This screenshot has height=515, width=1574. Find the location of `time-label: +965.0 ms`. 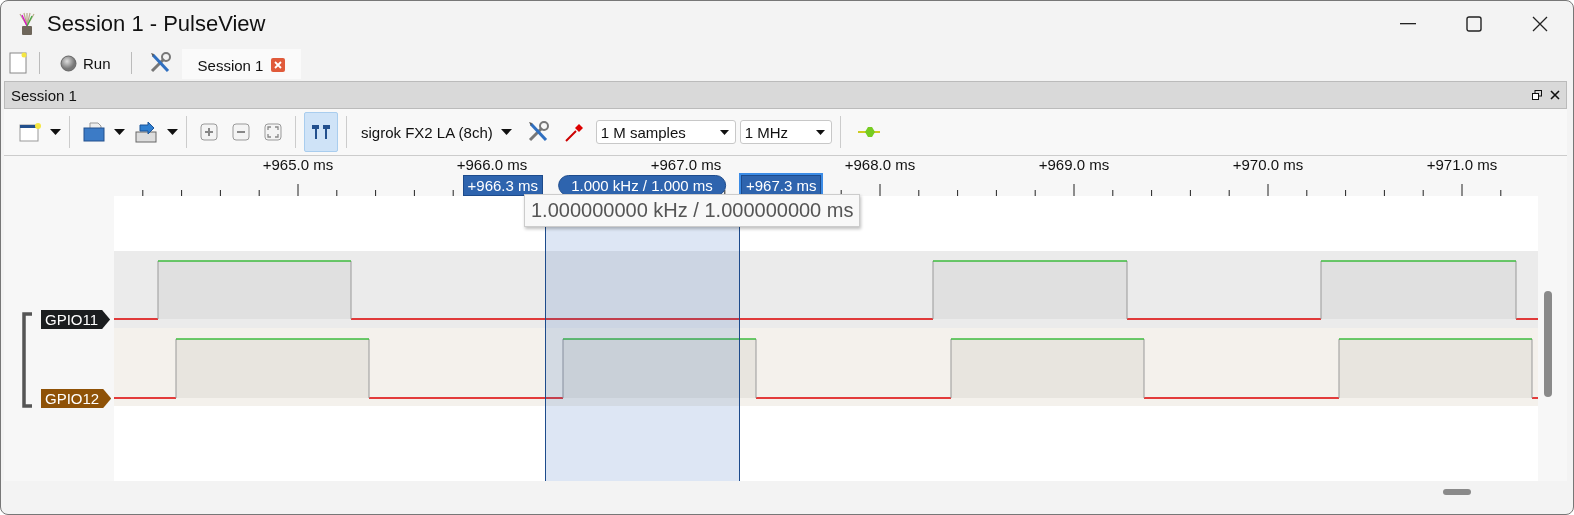

time-label: +965.0 ms is located at coordinates (298, 164).